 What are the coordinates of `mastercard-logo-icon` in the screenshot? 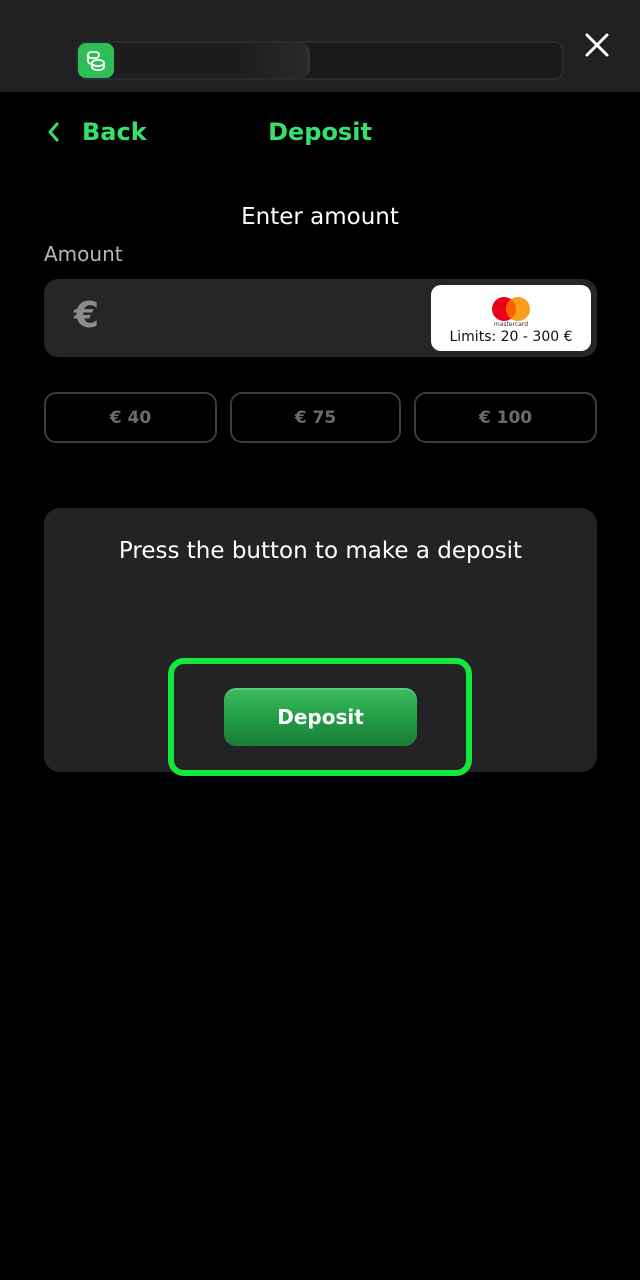 It's located at (511, 309).